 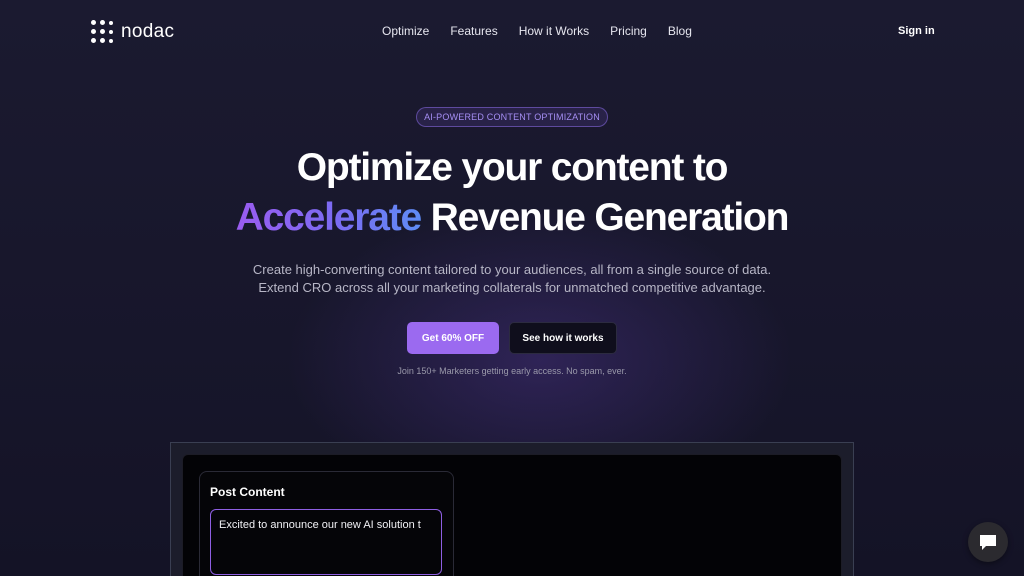 I want to click on nav-link-how-it-works: How it Works, so click(x=554, y=31).